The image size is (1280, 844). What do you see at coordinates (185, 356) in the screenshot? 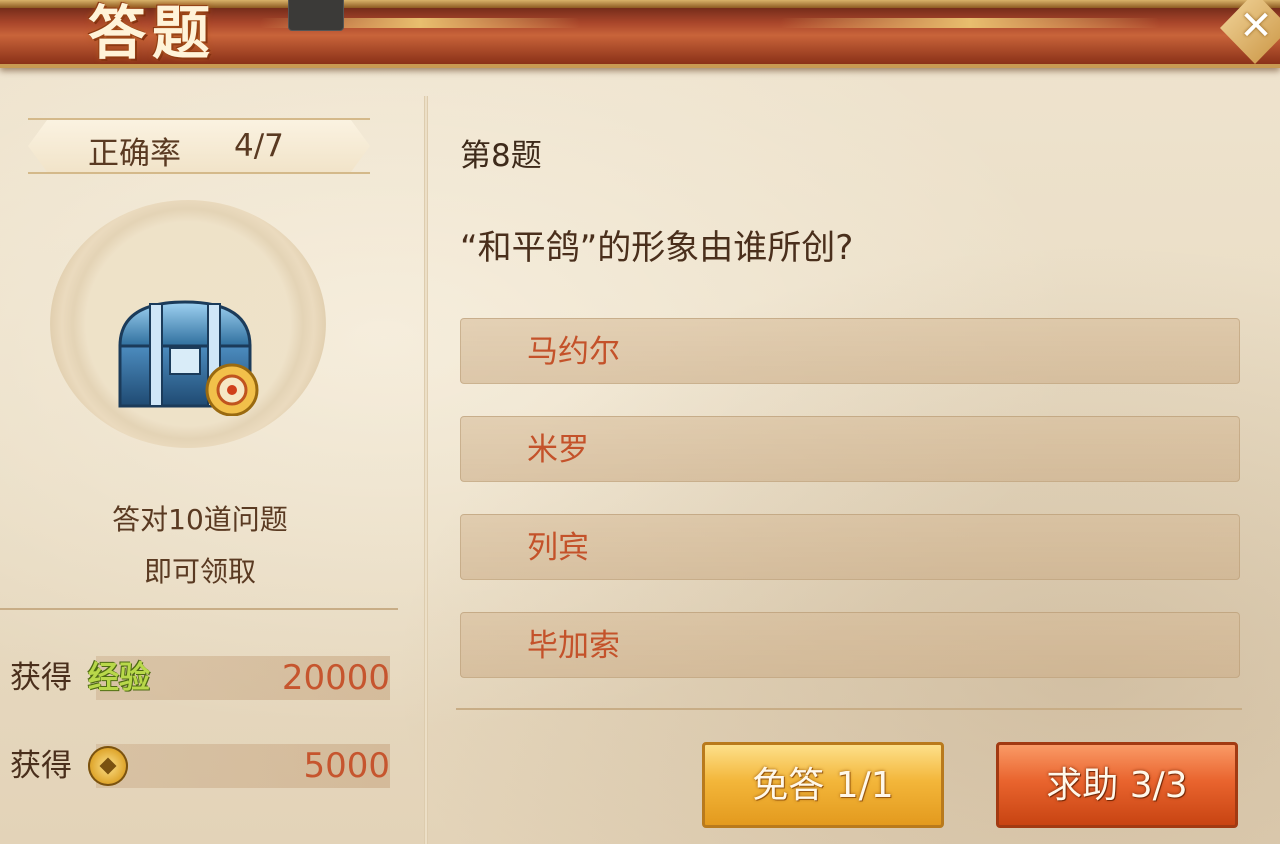
I see `treasure-chest-icon` at bounding box center [185, 356].